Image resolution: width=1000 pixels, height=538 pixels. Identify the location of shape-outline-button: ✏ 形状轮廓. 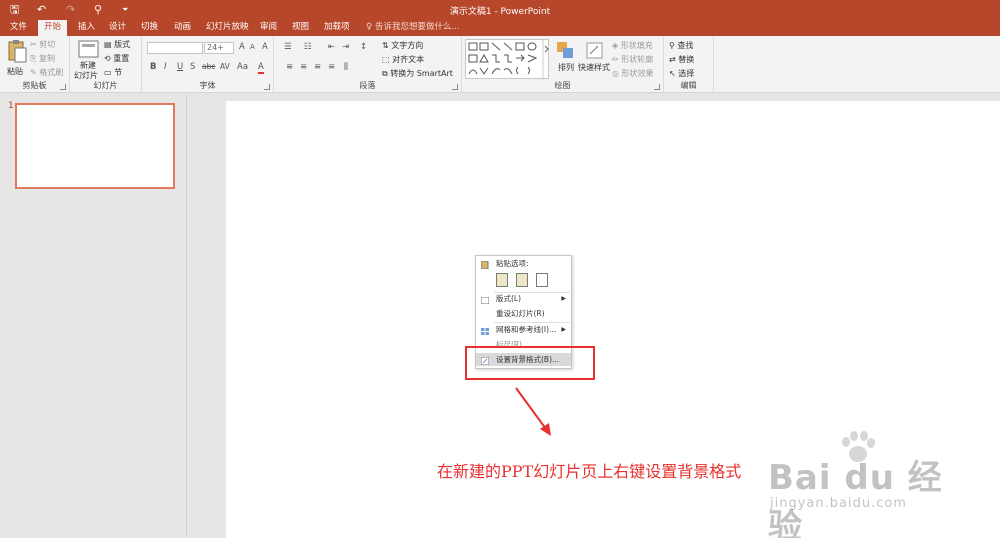
(632, 59).